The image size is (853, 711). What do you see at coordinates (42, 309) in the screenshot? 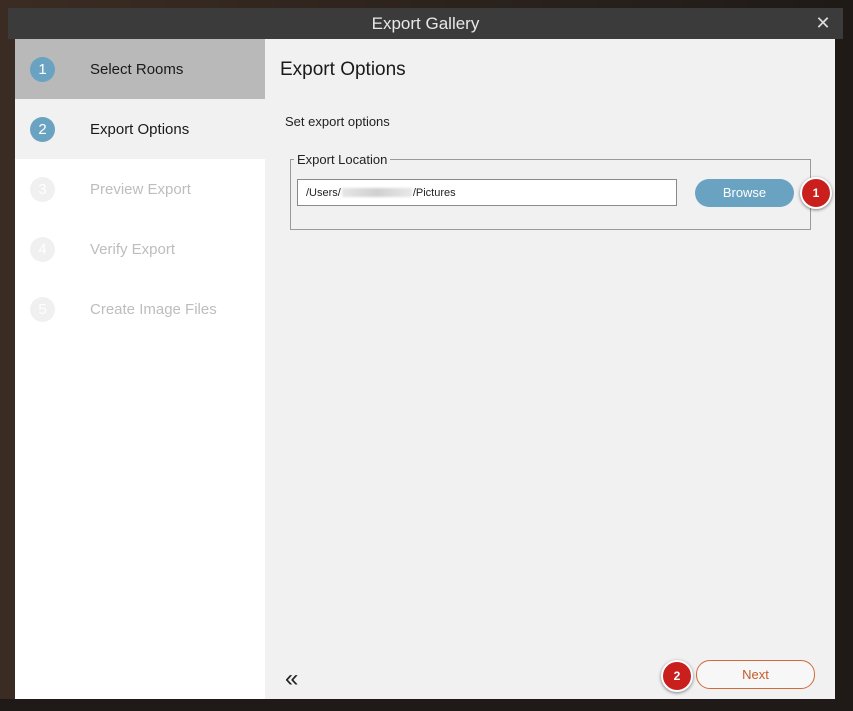
I see `step-number: 5` at bounding box center [42, 309].